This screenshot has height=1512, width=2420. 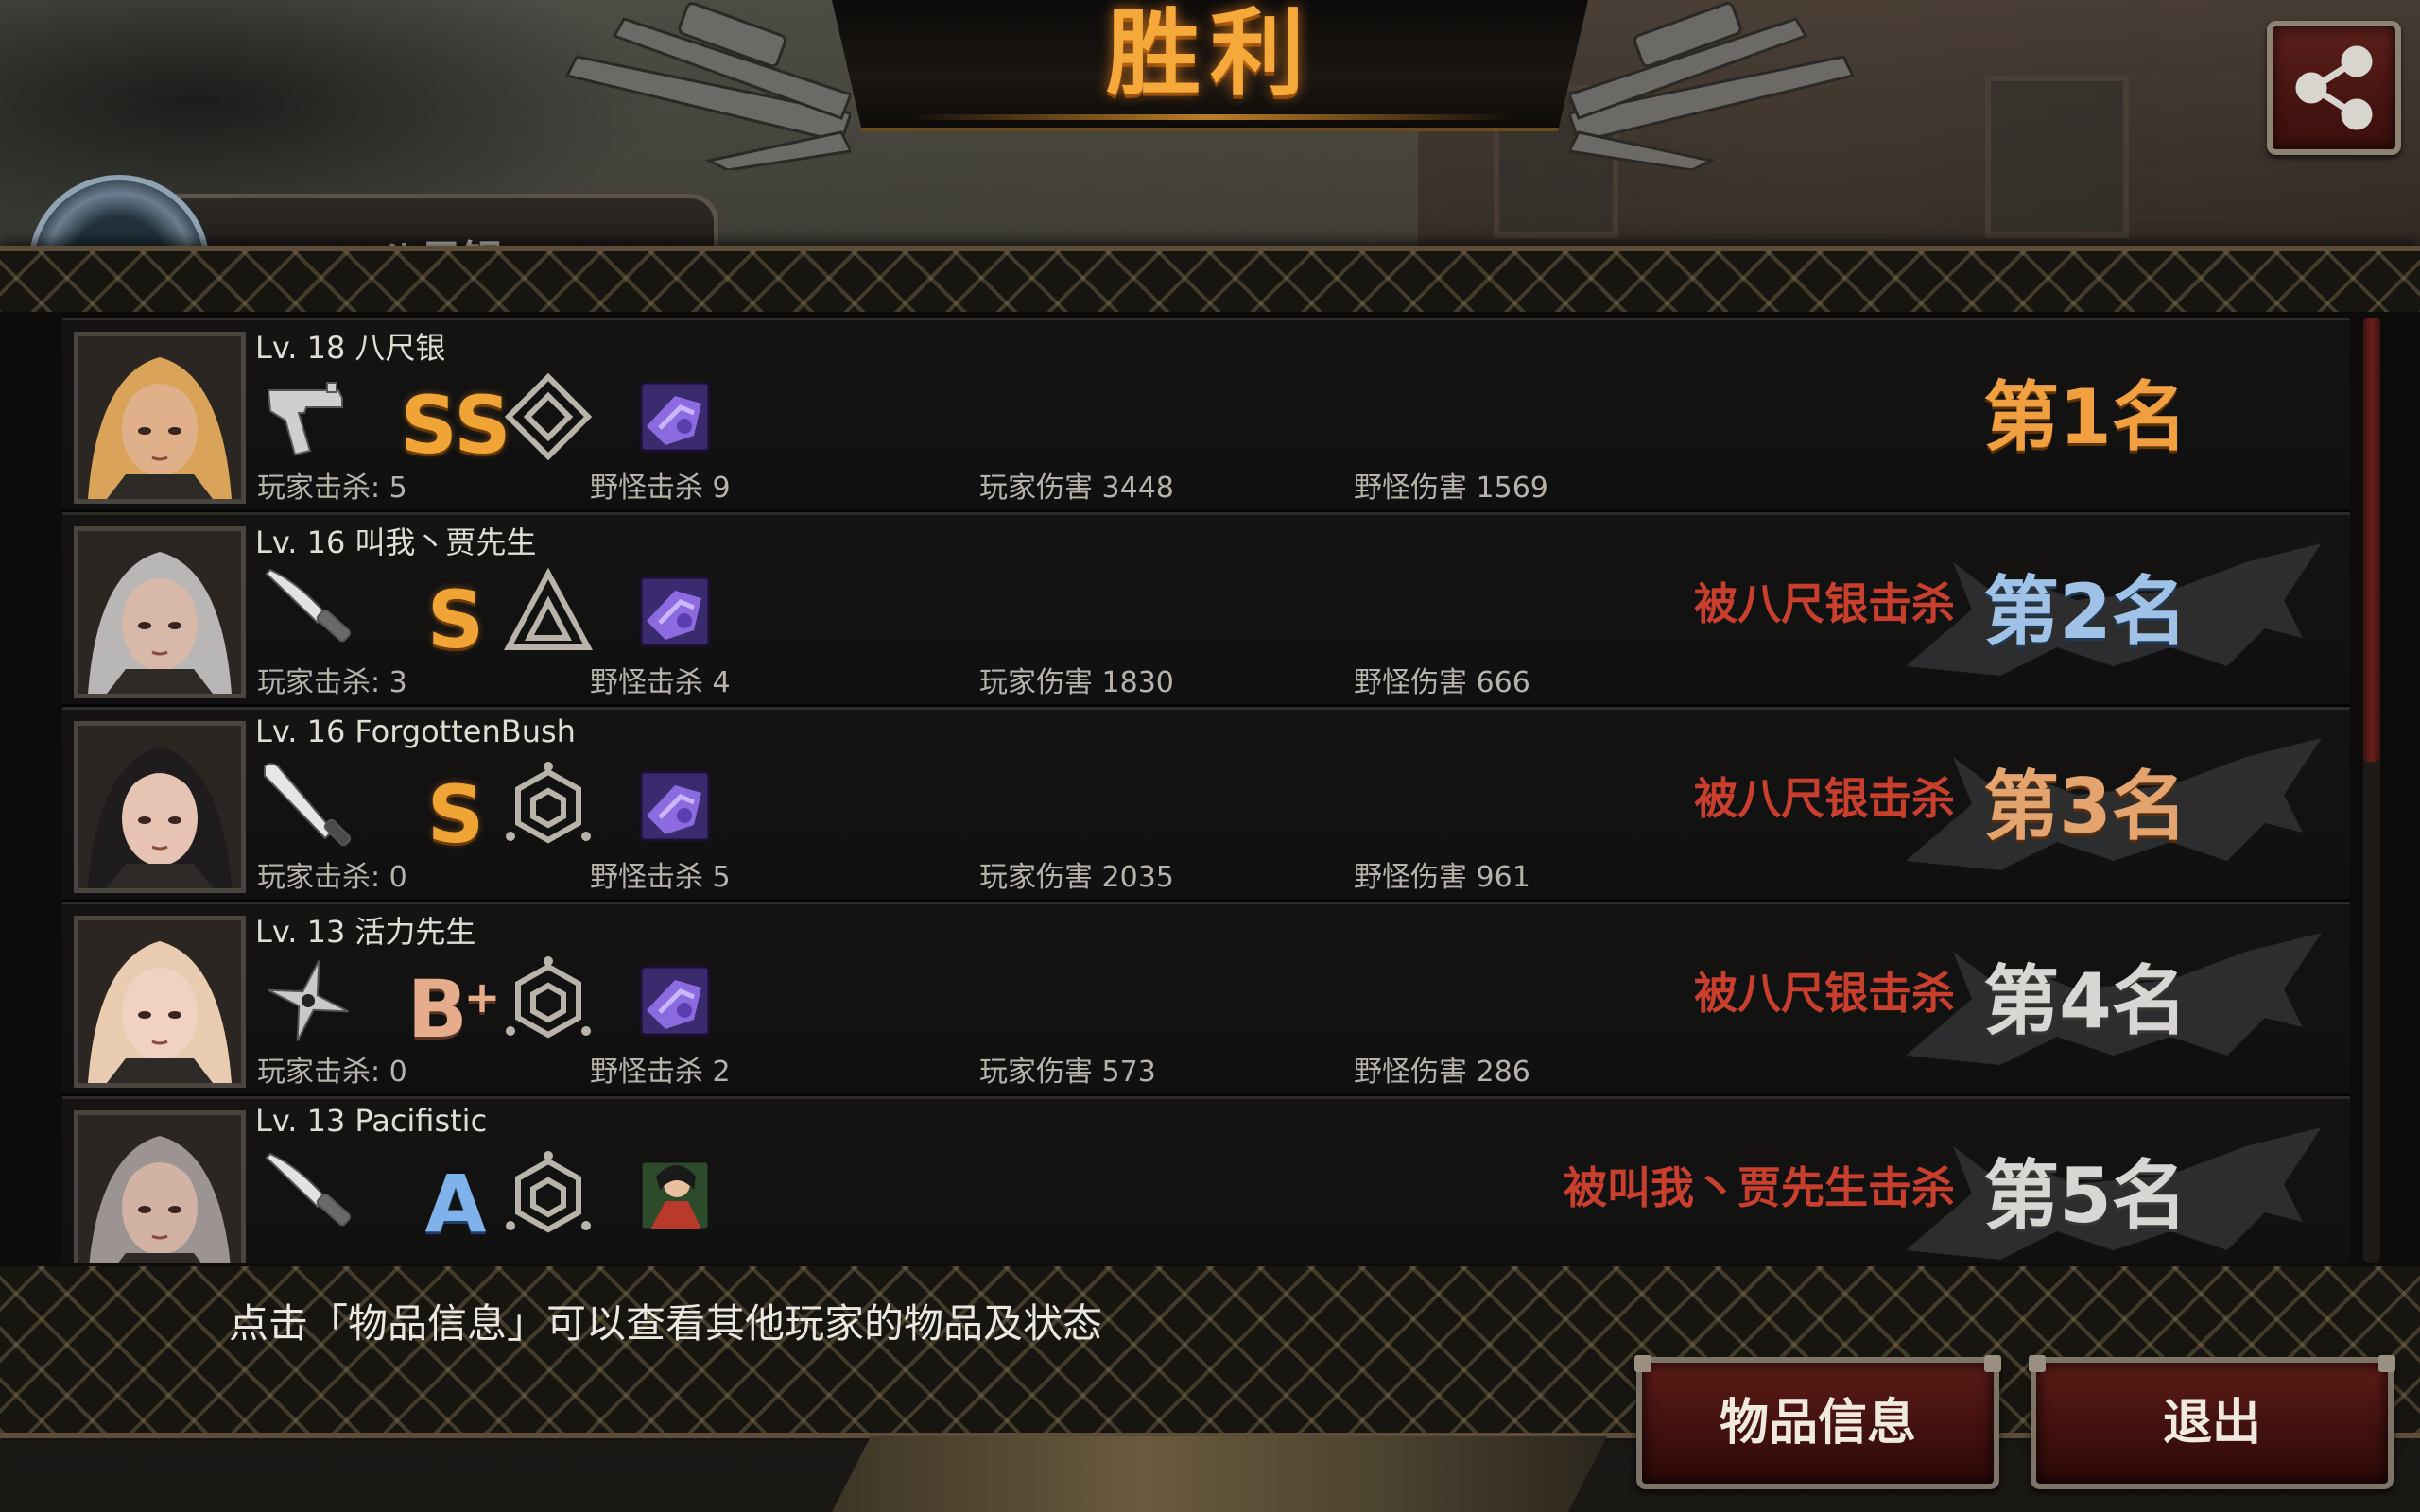 I want to click on scrollbar-thumb, so click(x=2371, y=540).